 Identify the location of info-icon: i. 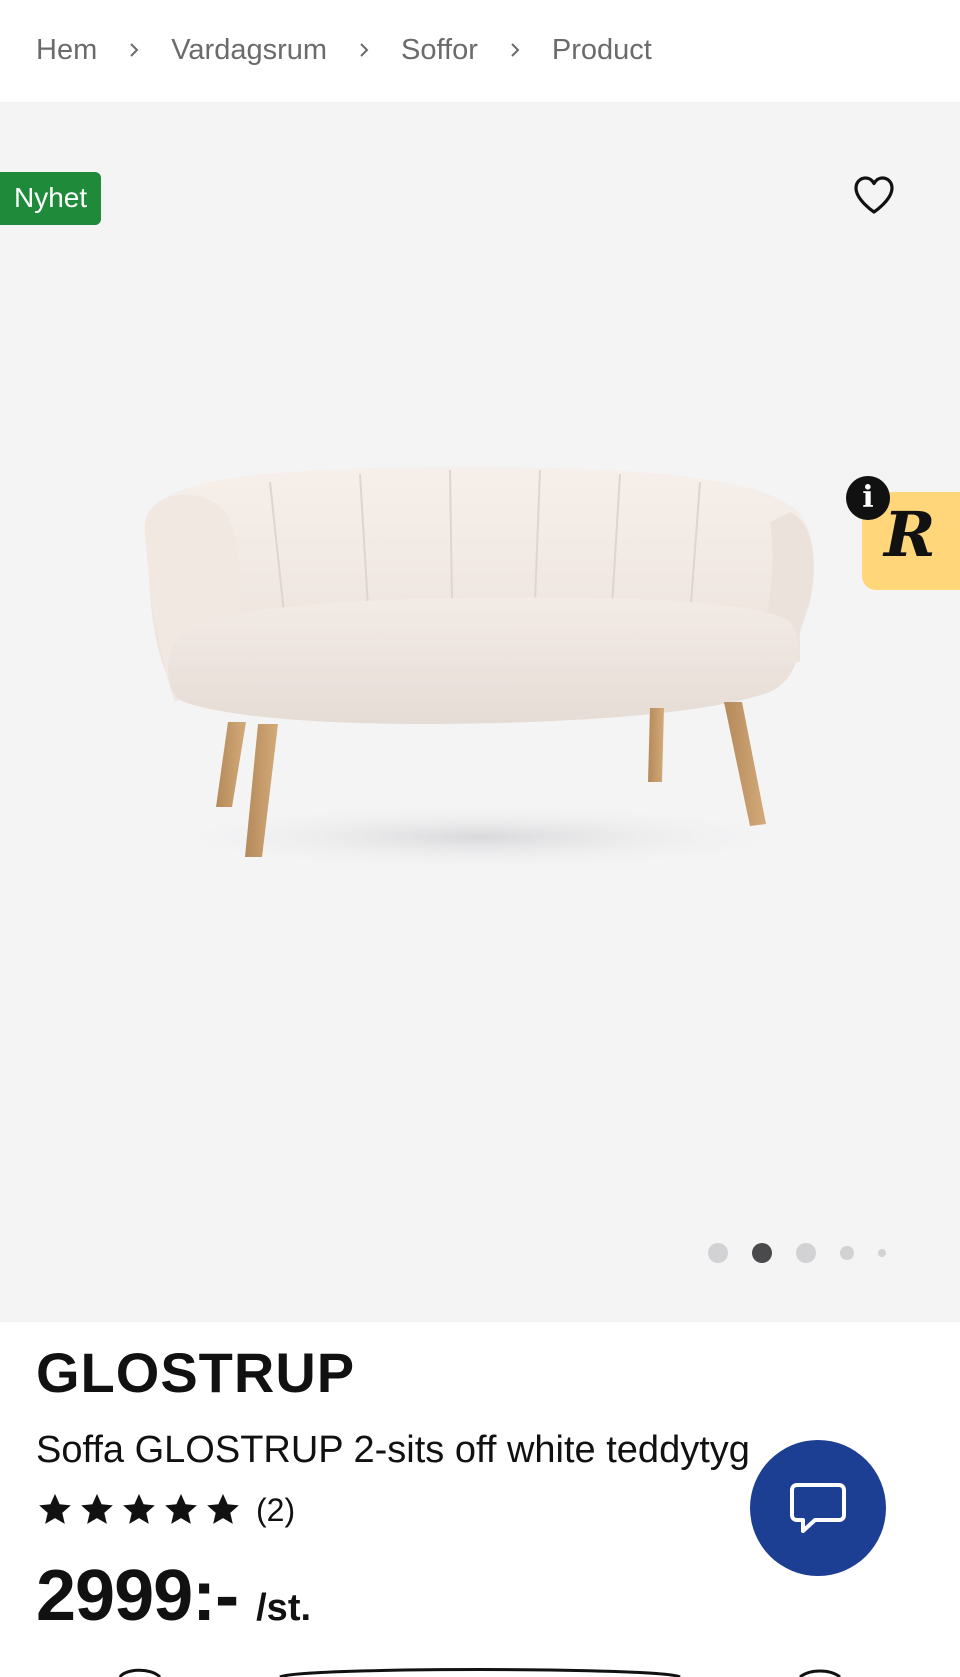
(868, 498).